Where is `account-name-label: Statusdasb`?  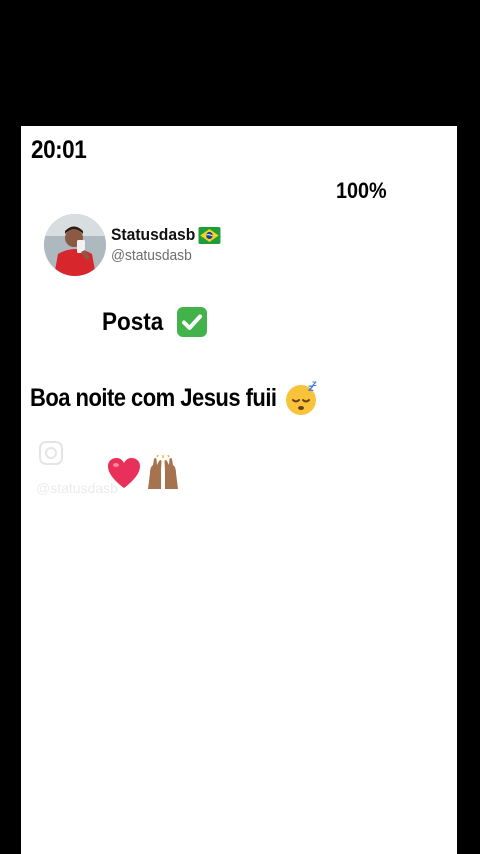 account-name-label: Statusdasb is located at coordinates (153, 234).